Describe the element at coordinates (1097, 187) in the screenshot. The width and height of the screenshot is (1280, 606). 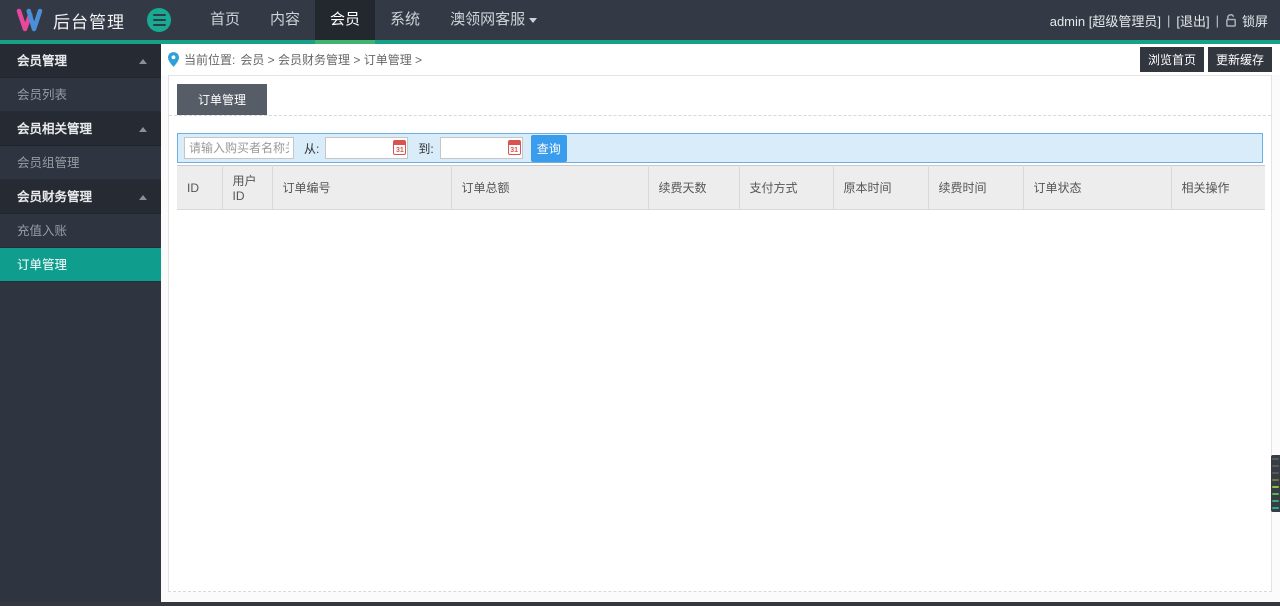
I see `col-order-status: 订单状态` at that location.